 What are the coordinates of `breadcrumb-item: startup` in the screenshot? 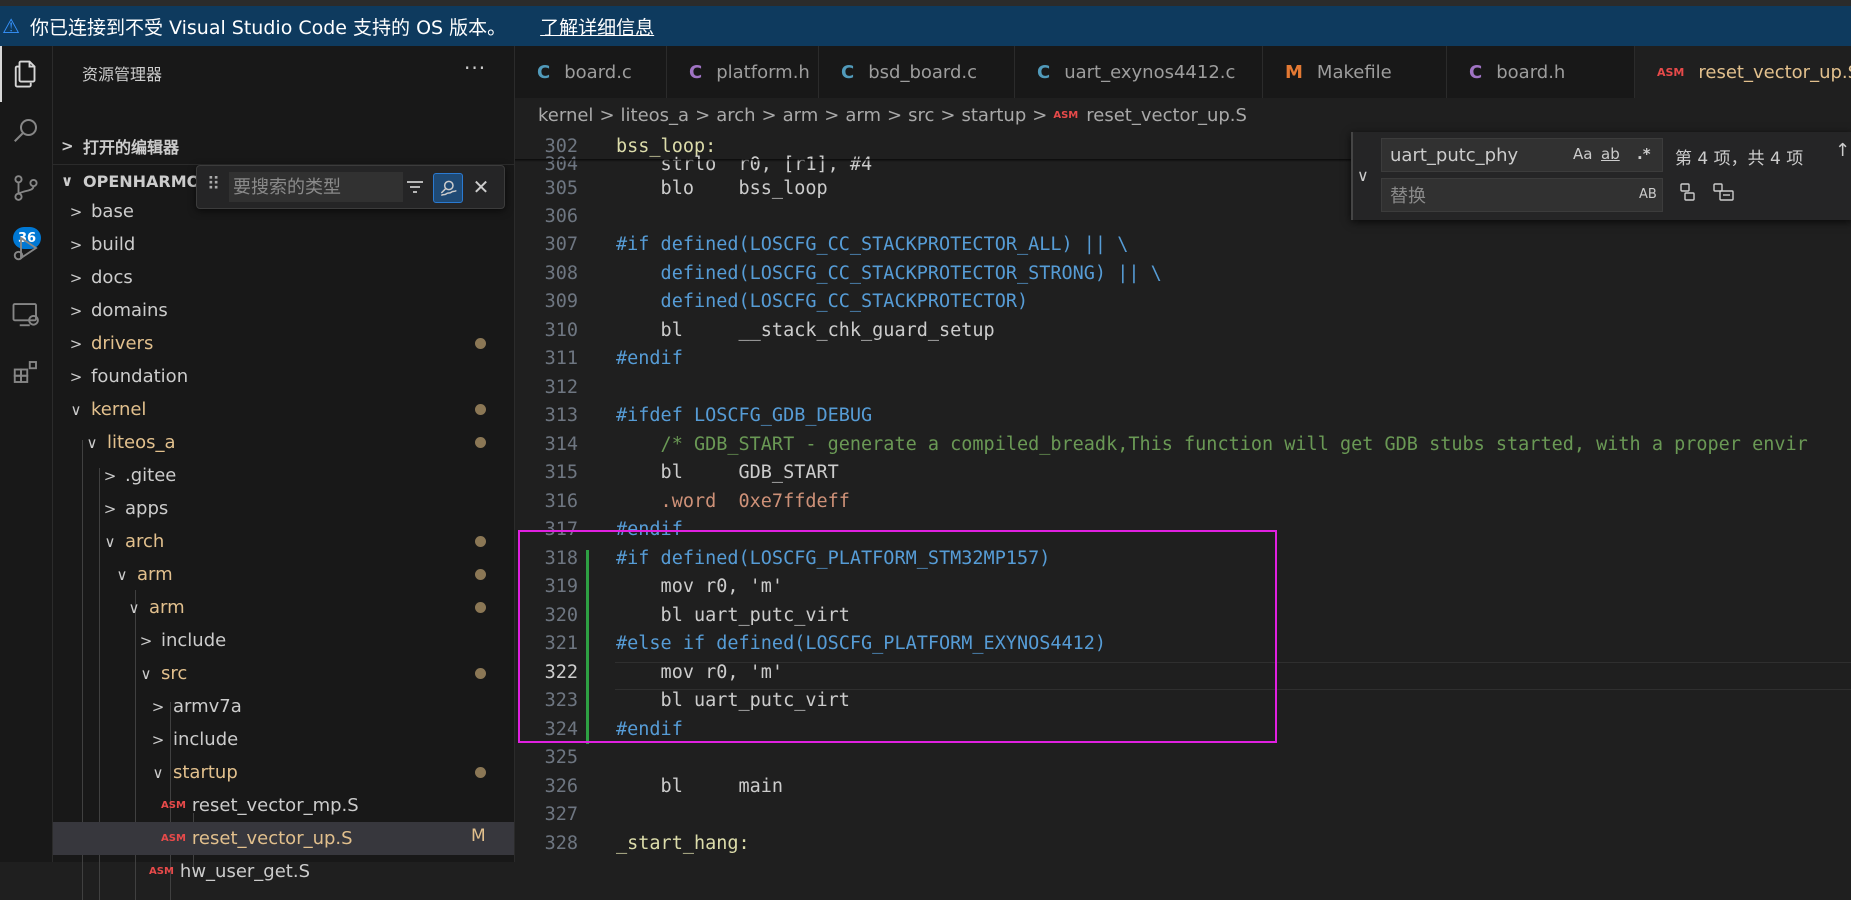 It's located at (994, 115).